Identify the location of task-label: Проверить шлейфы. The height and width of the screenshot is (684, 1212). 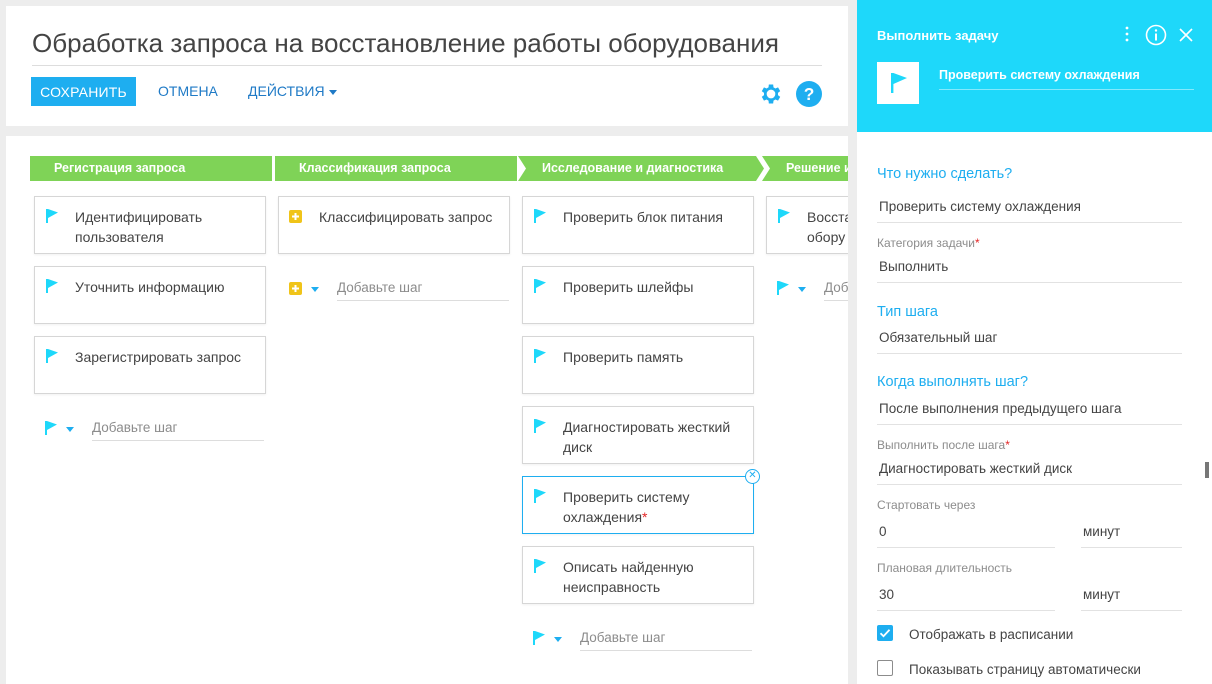
(628, 287).